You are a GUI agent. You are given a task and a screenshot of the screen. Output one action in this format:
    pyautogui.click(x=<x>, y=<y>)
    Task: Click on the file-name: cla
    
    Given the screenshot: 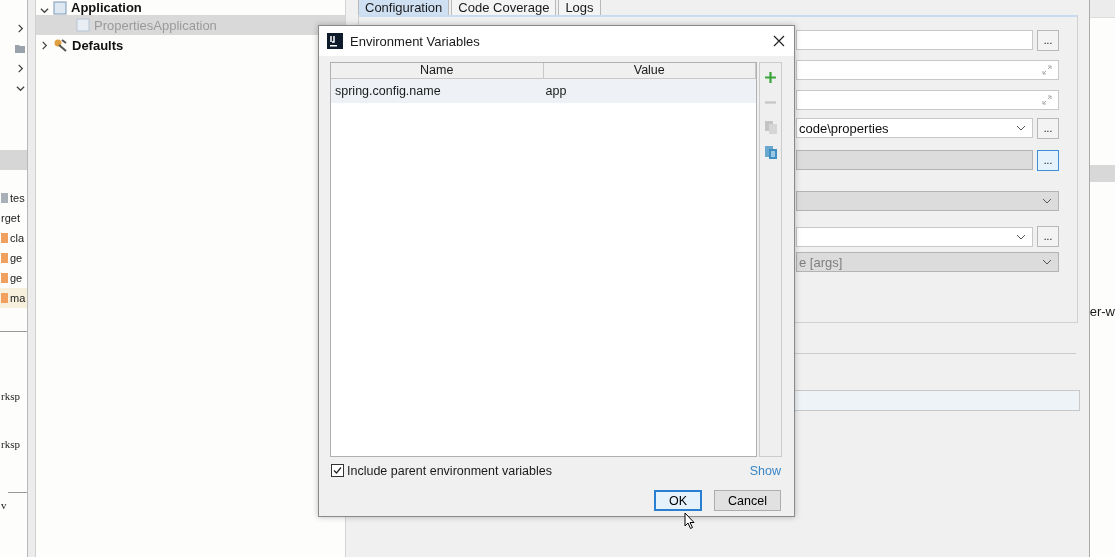 What is the action you would take?
    pyautogui.click(x=17, y=238)
    